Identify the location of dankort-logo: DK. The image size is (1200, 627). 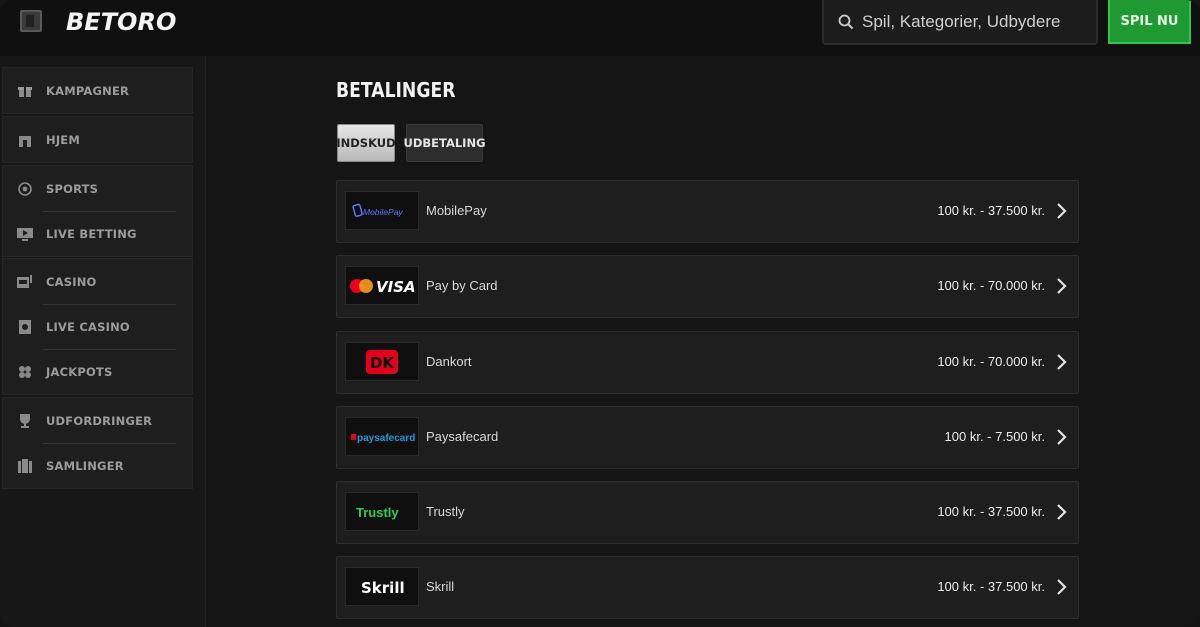
(382, 361).